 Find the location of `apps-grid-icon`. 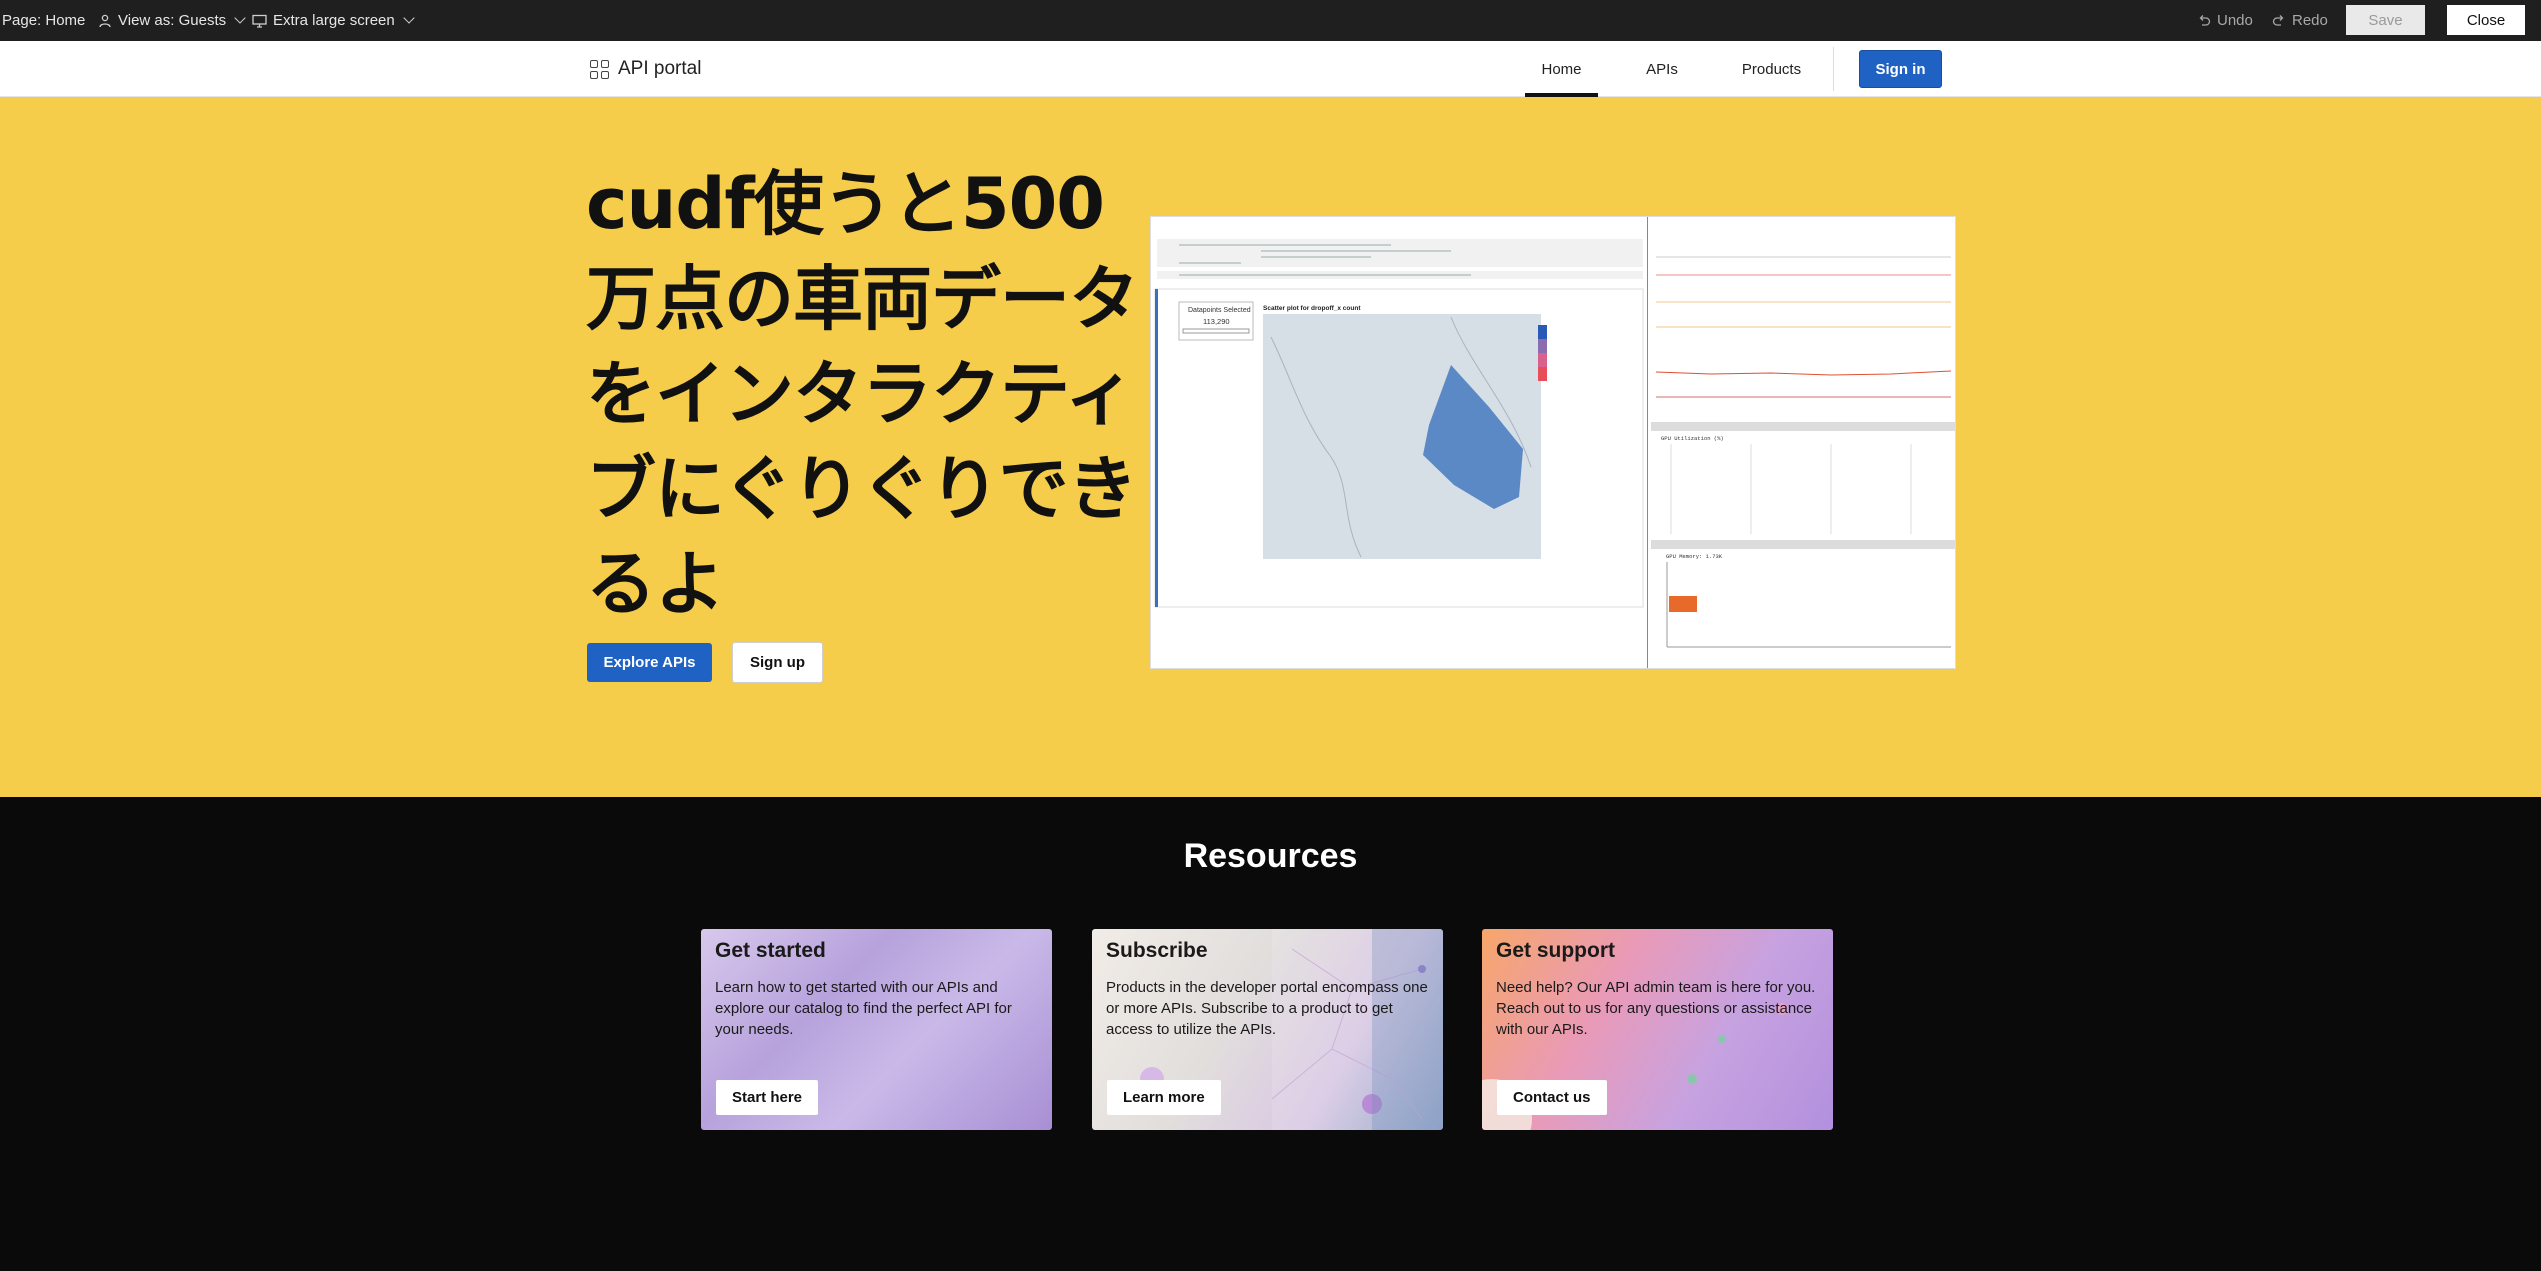

apps-grid-icon is located at coordinates (599, 69).